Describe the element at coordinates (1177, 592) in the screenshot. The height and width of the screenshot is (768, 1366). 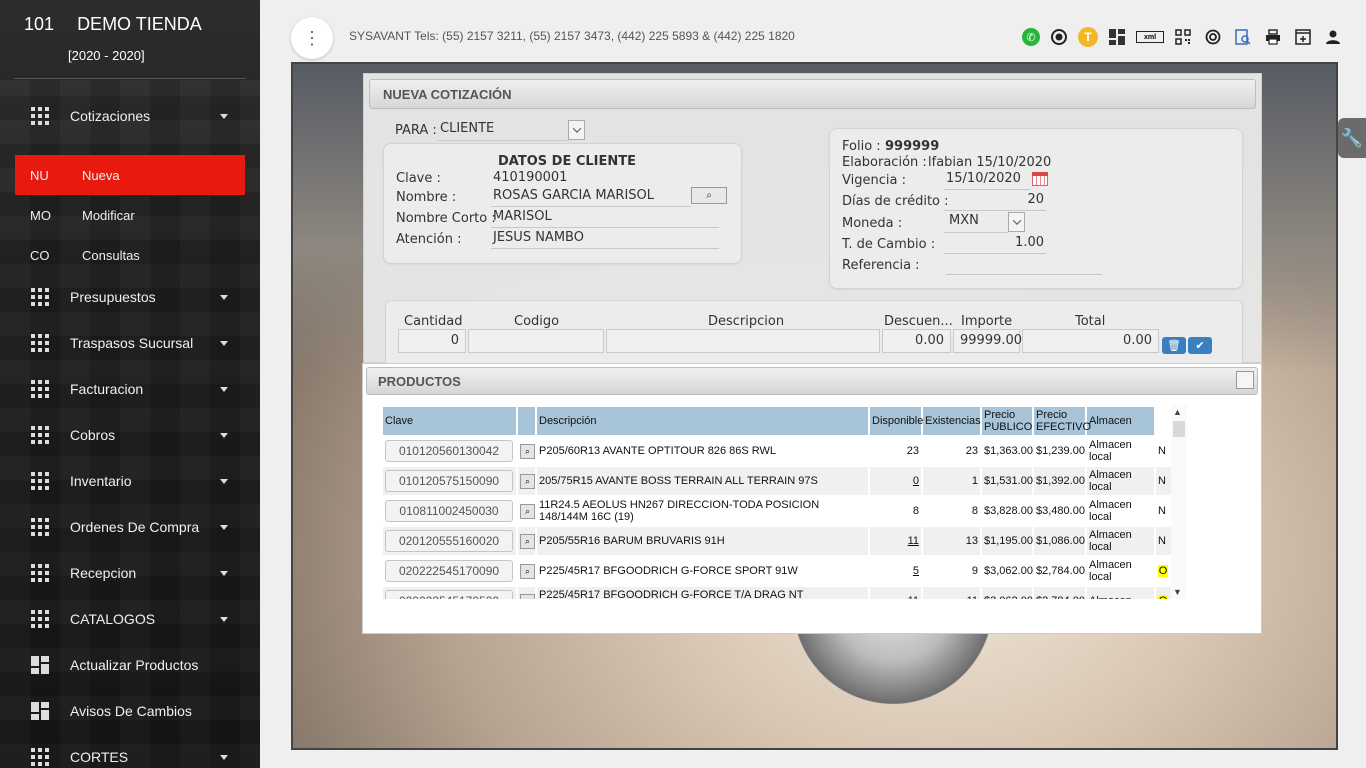
I see `scroll-down-icon: ▼` at that location.